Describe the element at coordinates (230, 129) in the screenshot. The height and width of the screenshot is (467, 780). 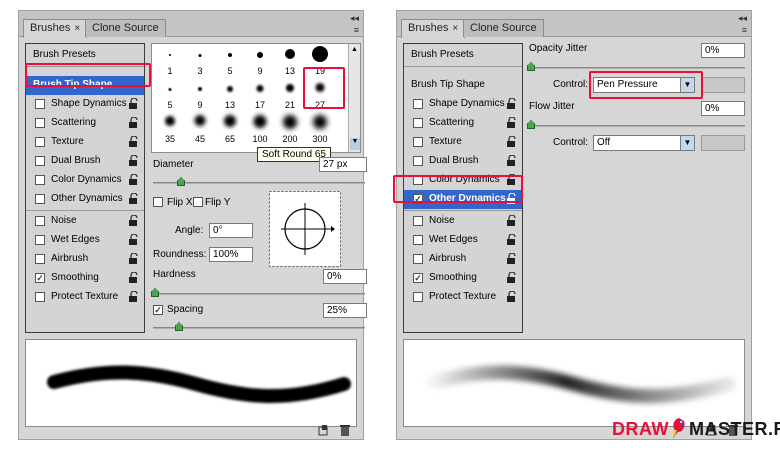
I see `brush-tip-cell: 65` at that location.